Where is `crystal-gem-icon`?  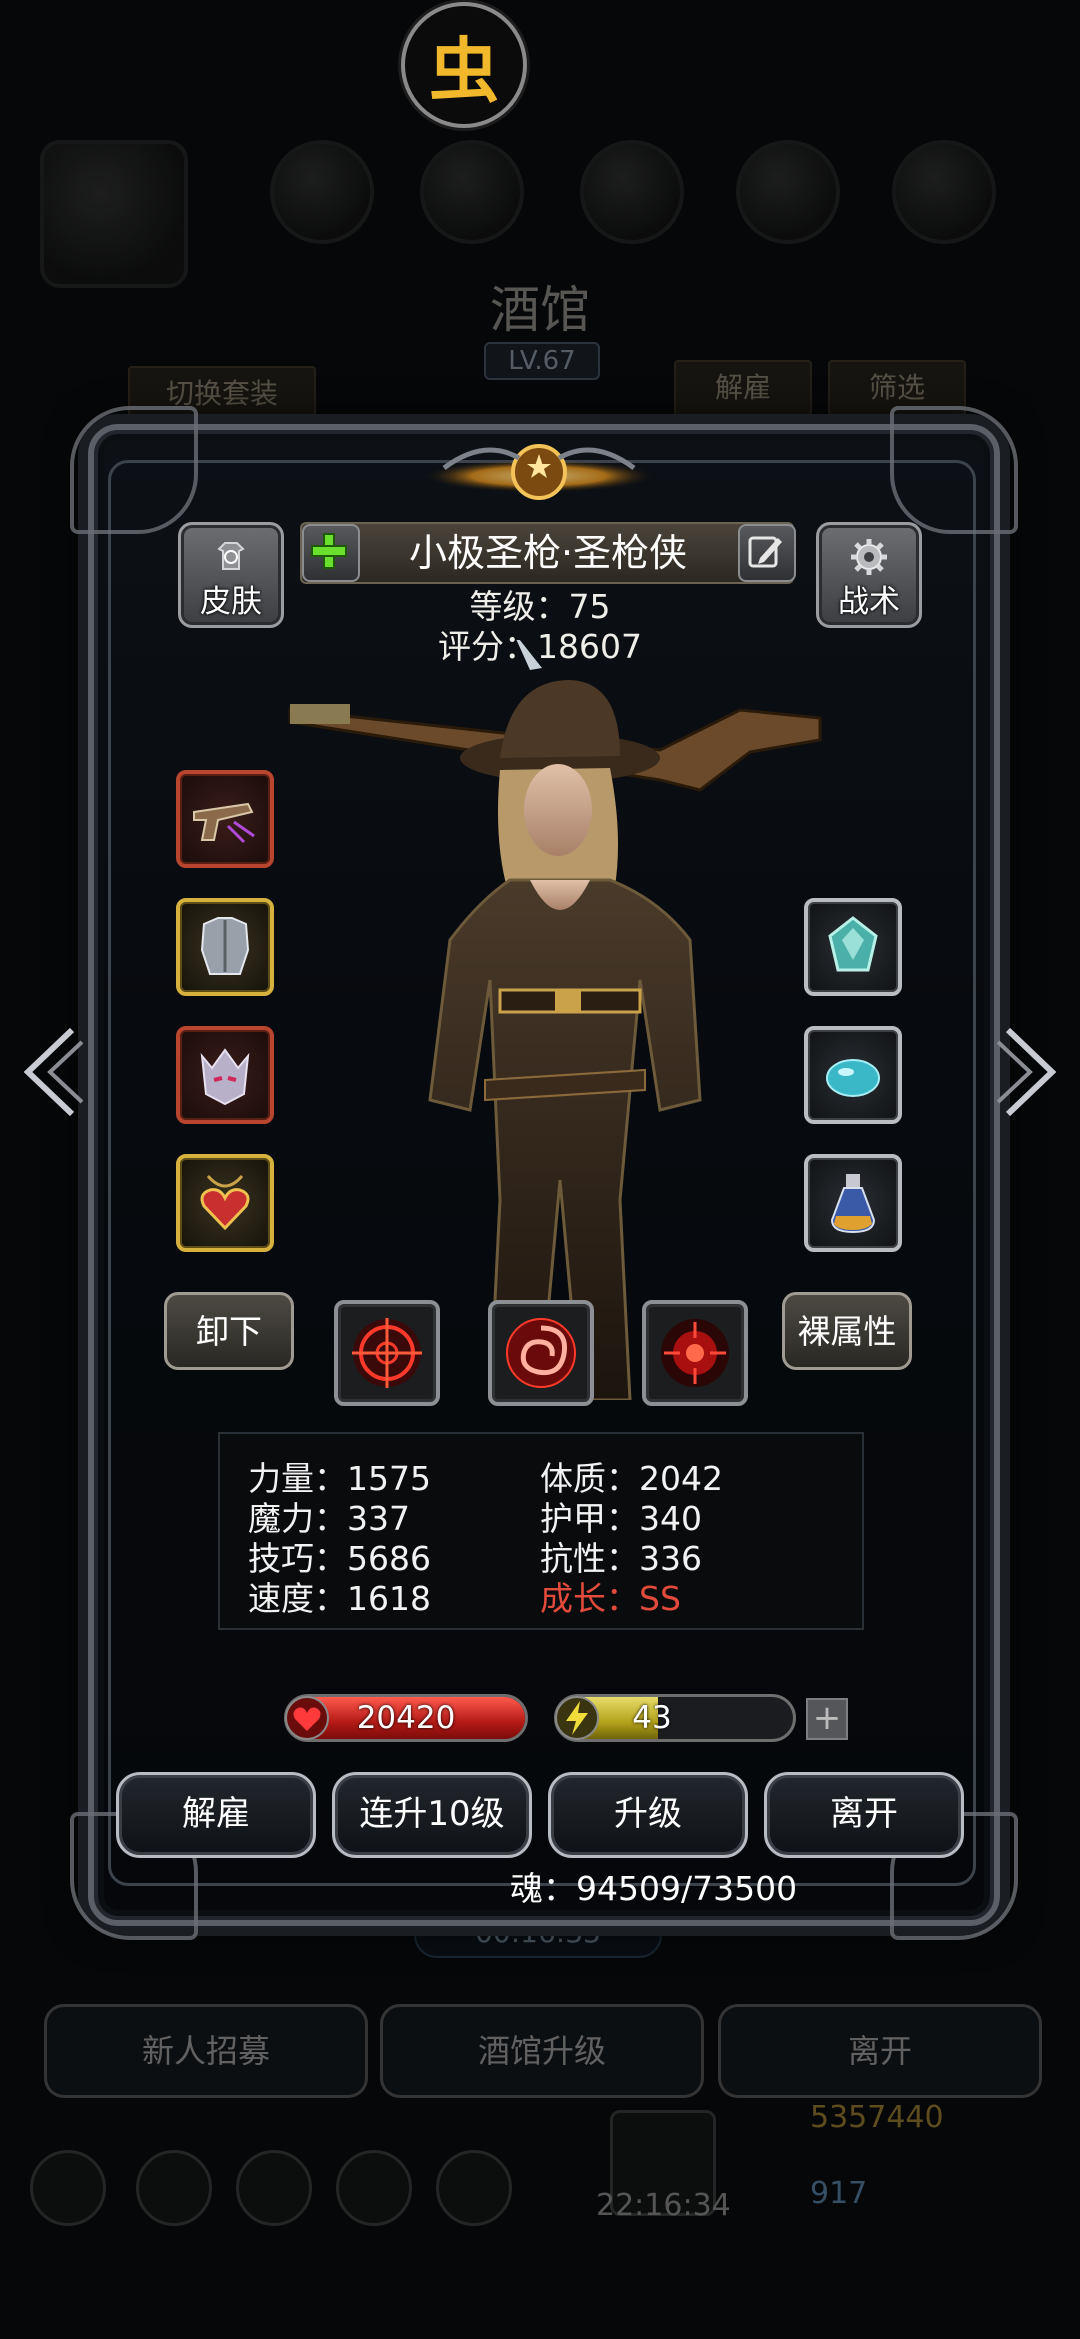
crystal-gem-icon is located at coordinates (853, 944).